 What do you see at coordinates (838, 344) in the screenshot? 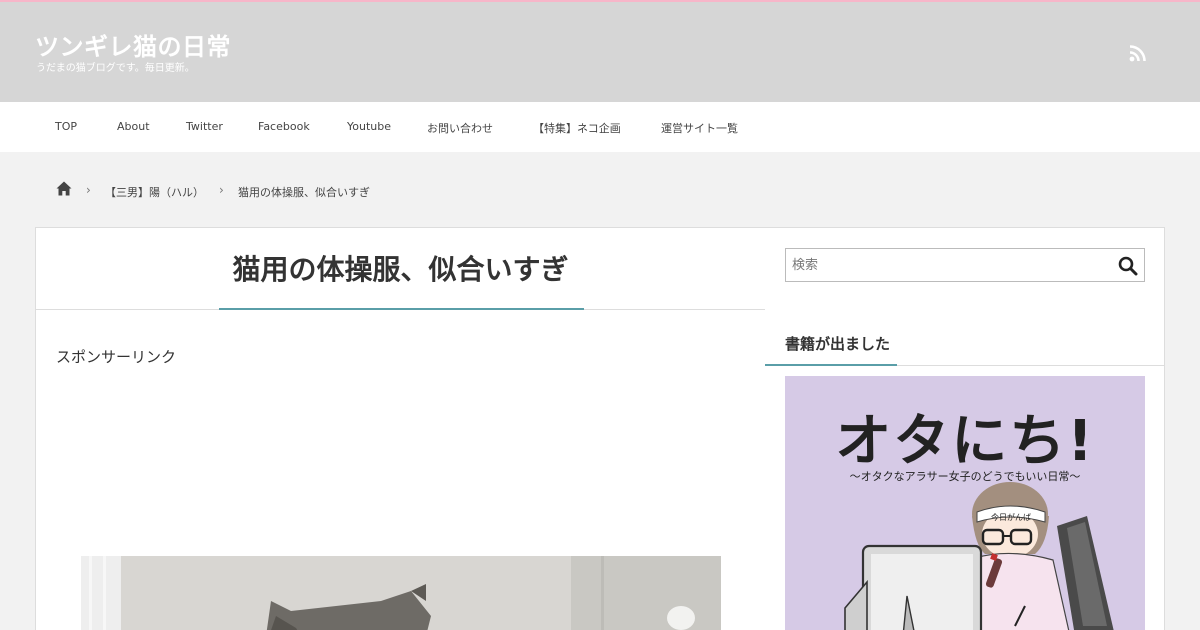
I see `widget-title: 書籍が出ました` at bounding box center [838, 344].